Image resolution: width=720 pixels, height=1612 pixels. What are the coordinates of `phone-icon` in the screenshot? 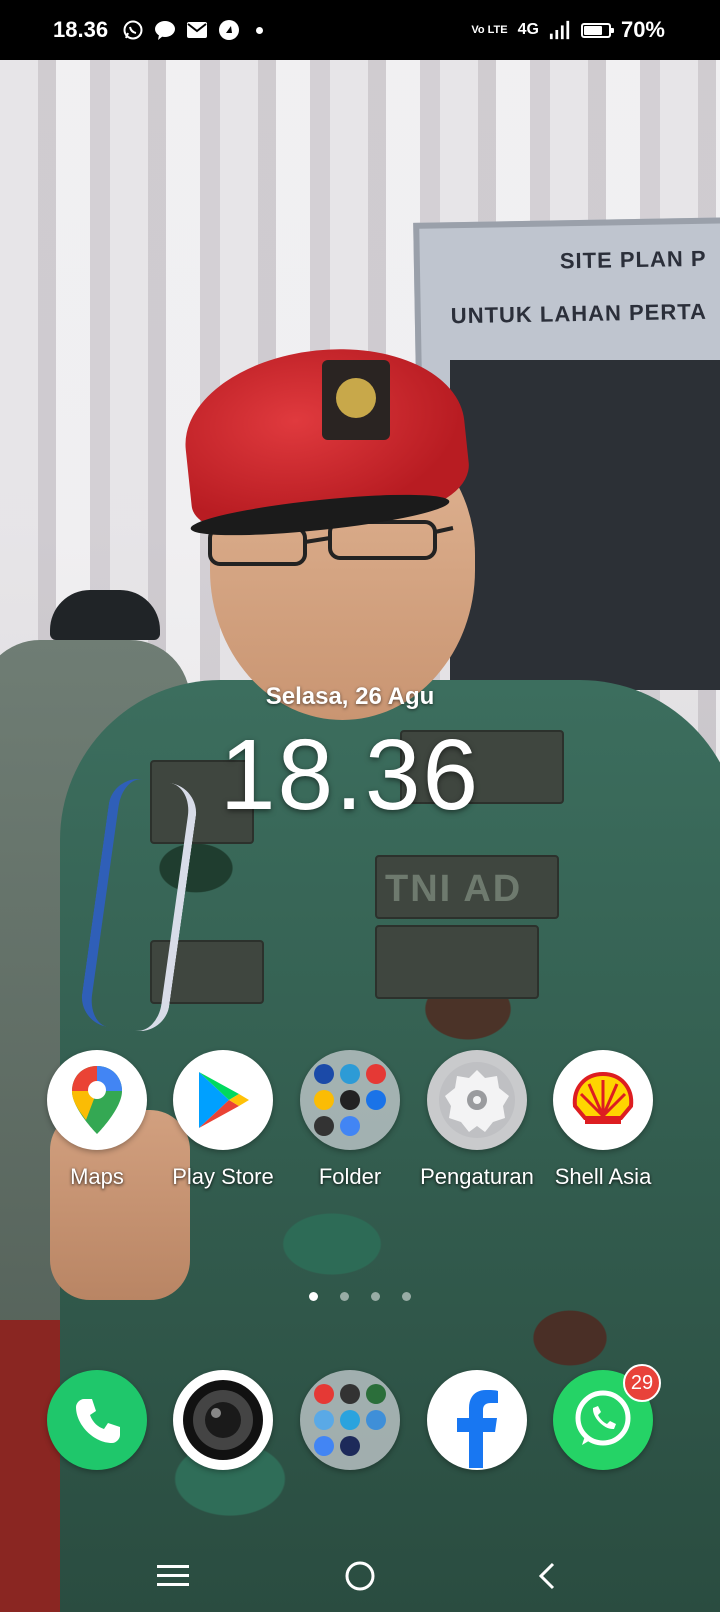 It's located at (97, 1420).